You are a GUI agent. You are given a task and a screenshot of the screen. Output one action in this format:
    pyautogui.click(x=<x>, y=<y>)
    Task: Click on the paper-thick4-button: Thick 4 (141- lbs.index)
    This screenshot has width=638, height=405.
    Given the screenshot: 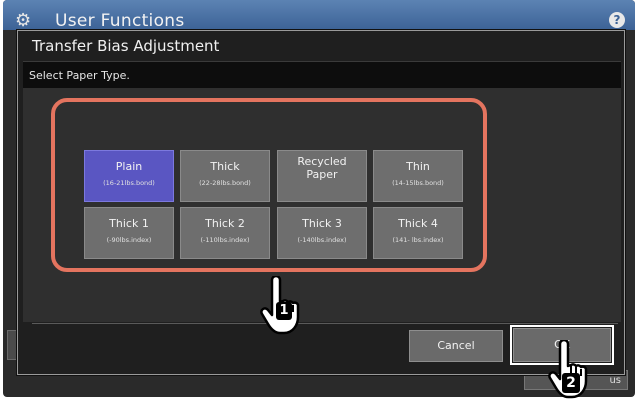 What is the action you would take?
    pyautogui.click(x=418, y=233)
    